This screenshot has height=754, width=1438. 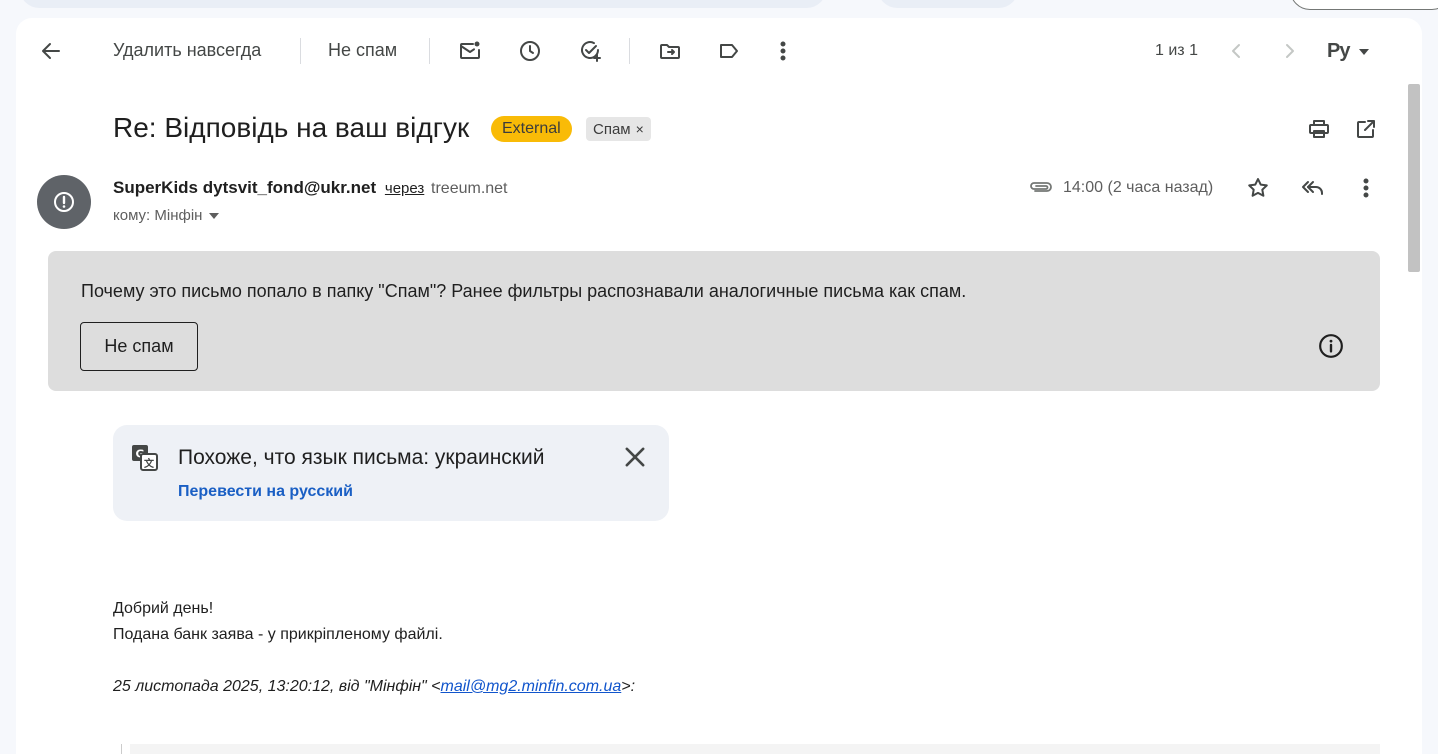 What do you see at coordinates (291, 127) in the screenshot?
I see `message-subject: Re: Відповідь на ваш відгук` at bounding box center [291, 127].